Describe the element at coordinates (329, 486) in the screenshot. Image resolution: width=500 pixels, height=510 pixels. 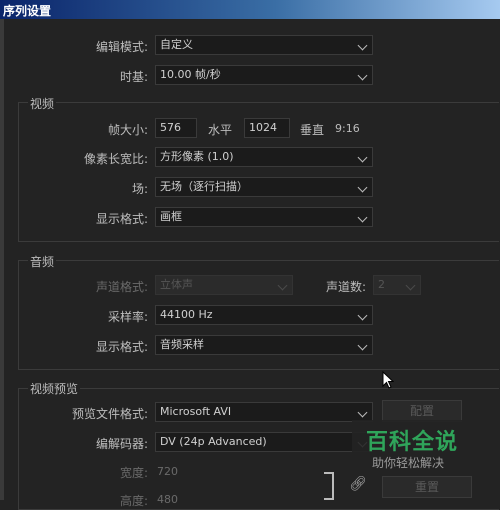
I see `aspect-link-bracket` at that location.